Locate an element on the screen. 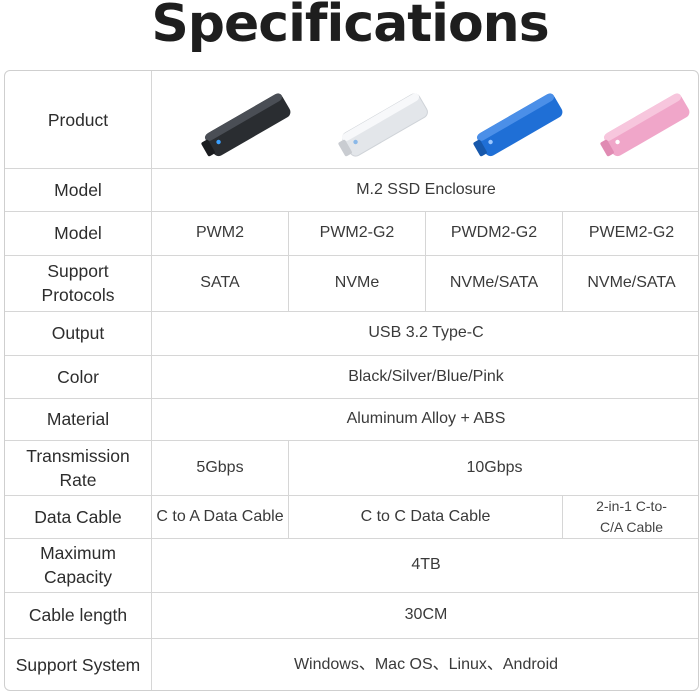 Image resolution: width=700 pixels, height=695 pixels. row-label-line: Support is located at coordinates (78, 271).